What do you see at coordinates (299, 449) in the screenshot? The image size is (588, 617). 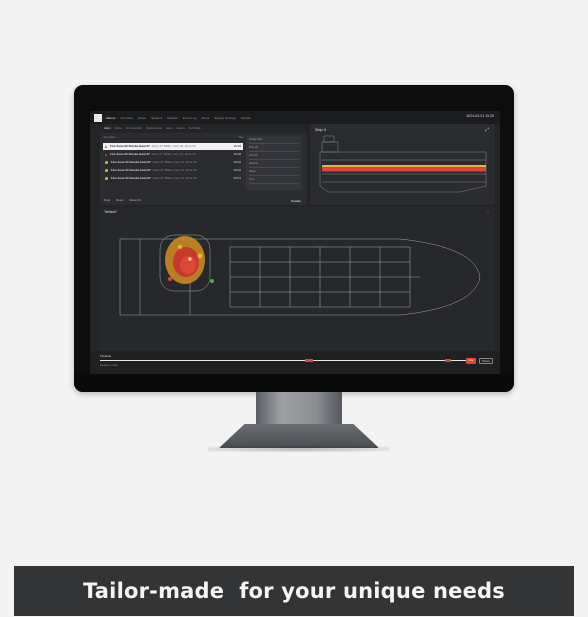 I see `stand-shadow` at bounding box center [299, 449].